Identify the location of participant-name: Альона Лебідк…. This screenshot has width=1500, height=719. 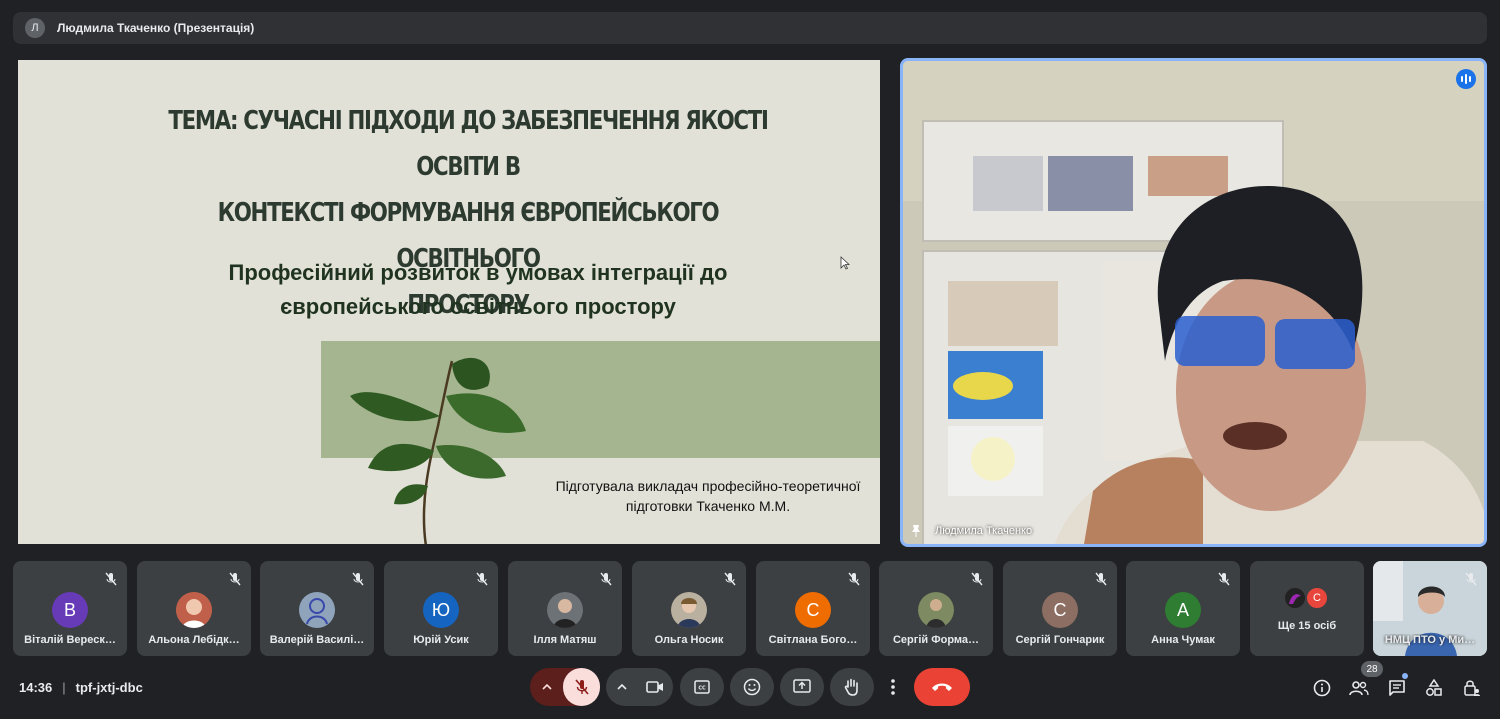
(194, 640).